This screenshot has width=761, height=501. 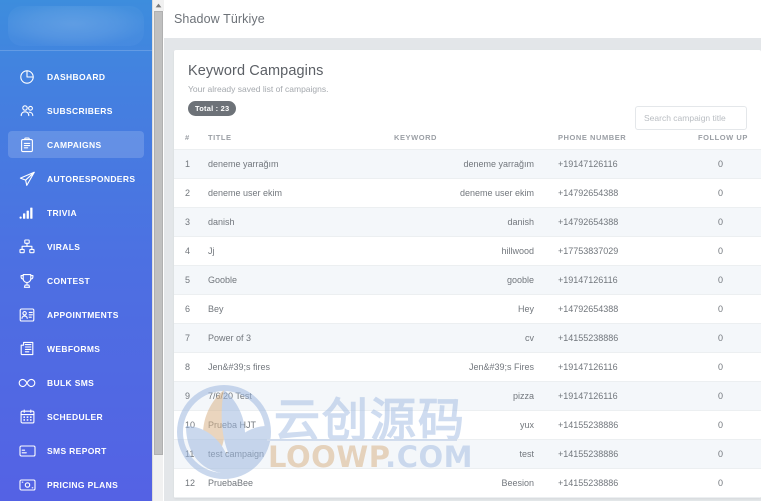 I want to click on cell-number: 7, so click(x=191, y=338).